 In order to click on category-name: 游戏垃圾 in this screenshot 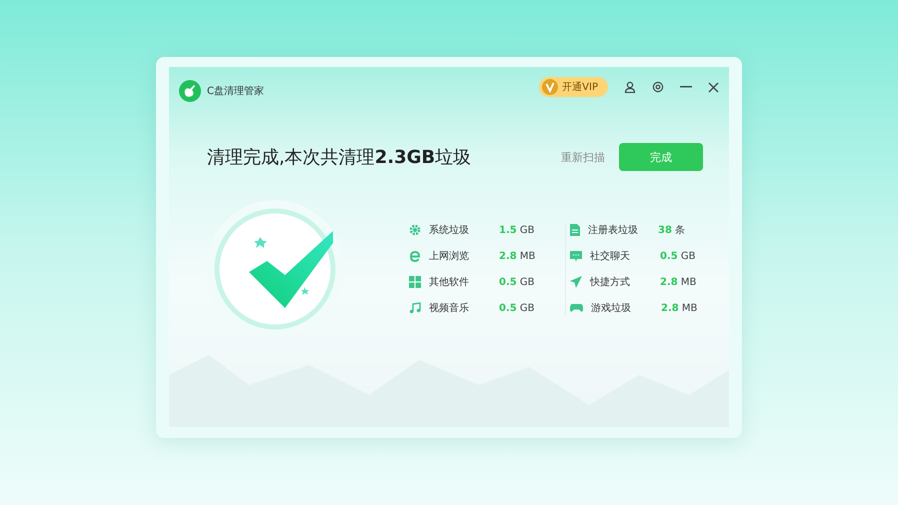, I will do `click(611, 308)`.